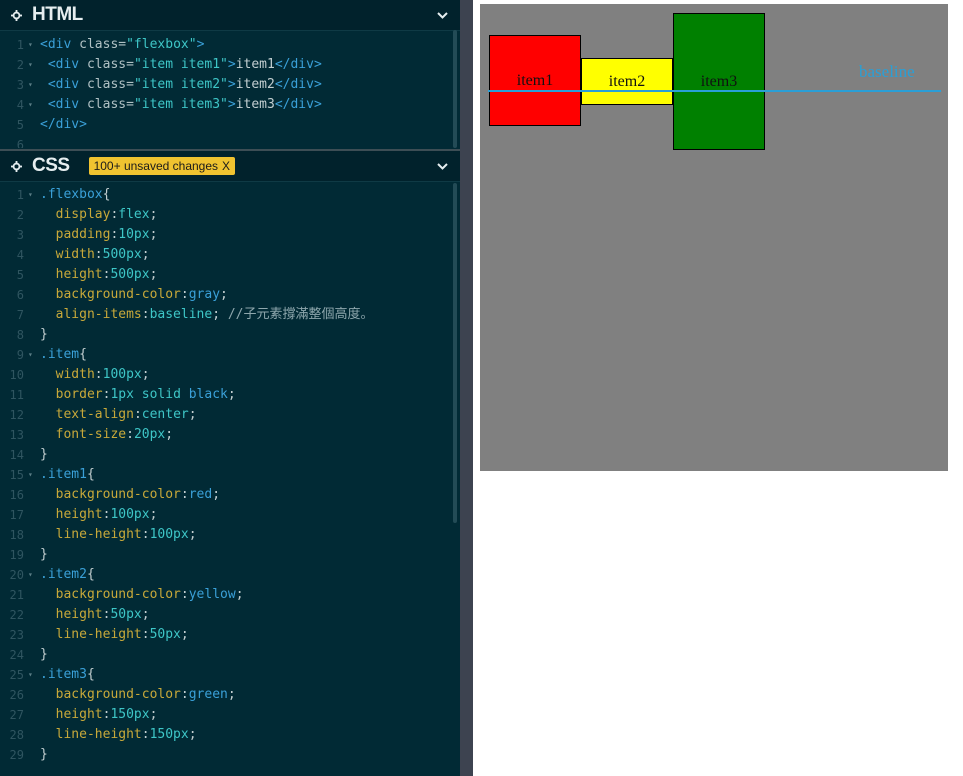 The image size is (963, 776). Describe the element at coordinates (44, 455) in the screenshot. I see `code-text: }` at that location.